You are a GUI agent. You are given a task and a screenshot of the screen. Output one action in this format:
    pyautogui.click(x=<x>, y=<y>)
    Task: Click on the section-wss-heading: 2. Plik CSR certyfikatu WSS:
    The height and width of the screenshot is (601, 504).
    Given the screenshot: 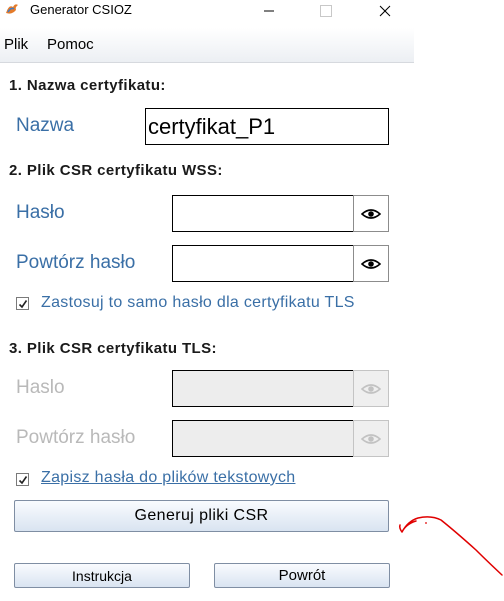 What is the action you would take?
    pyautogui.click(x=116, y=170)
    